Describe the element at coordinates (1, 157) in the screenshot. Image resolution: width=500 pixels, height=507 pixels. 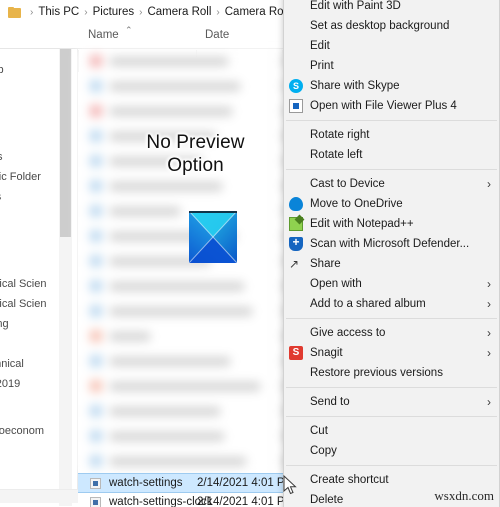
I see `nav-item: Sites` at that location.